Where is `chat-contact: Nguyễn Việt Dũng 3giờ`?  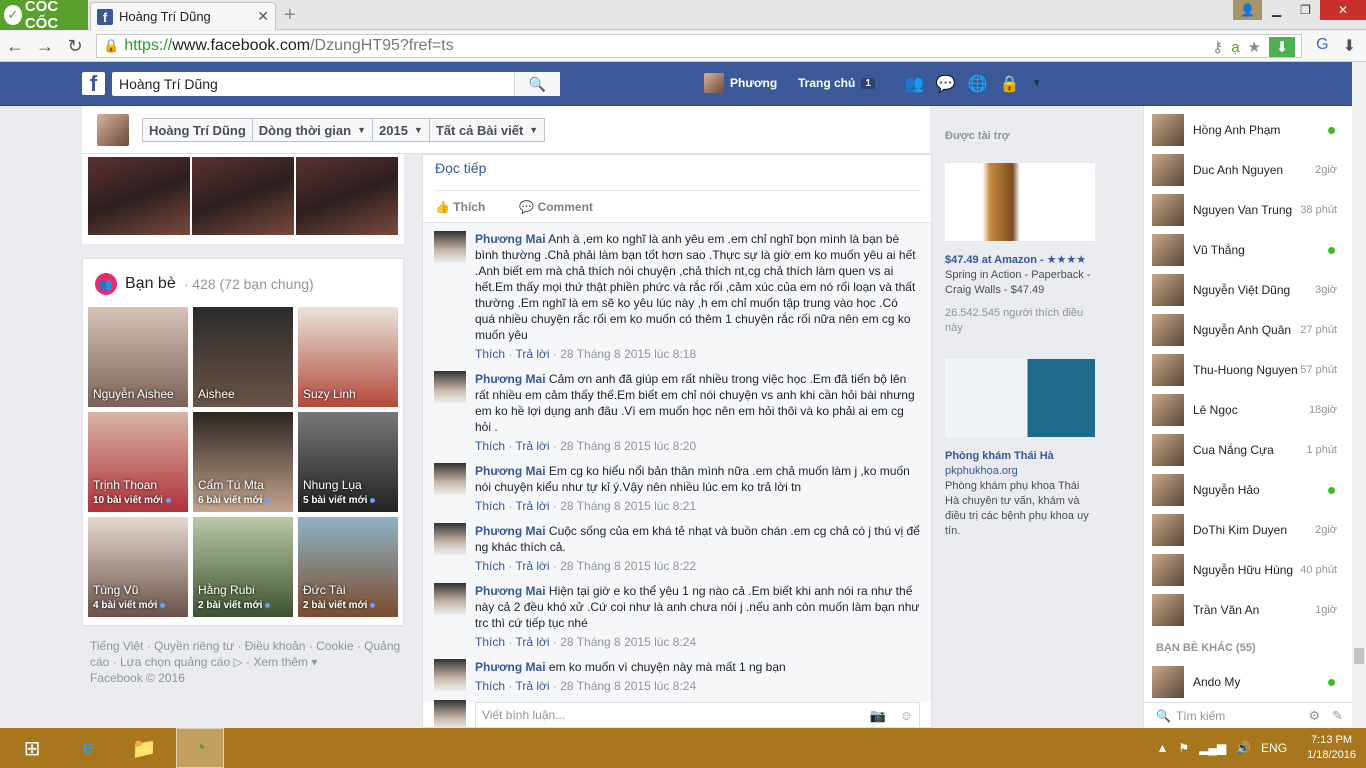 chat-contact: Nguyễn Việt Dũng 3giờ is located at coordinates (1249, 290).